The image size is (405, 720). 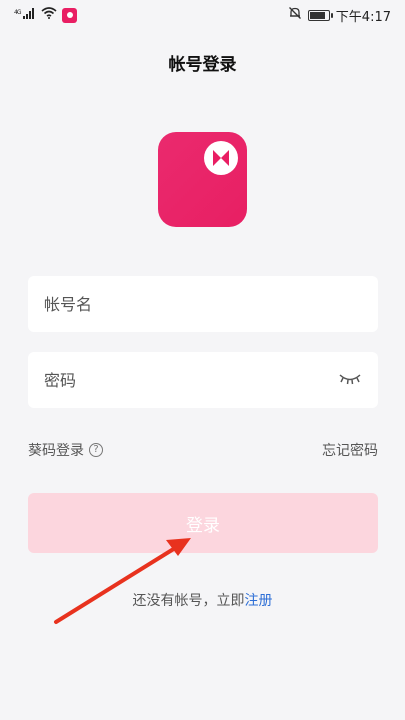 I want to click on password-input, so click(x=191, y=380).